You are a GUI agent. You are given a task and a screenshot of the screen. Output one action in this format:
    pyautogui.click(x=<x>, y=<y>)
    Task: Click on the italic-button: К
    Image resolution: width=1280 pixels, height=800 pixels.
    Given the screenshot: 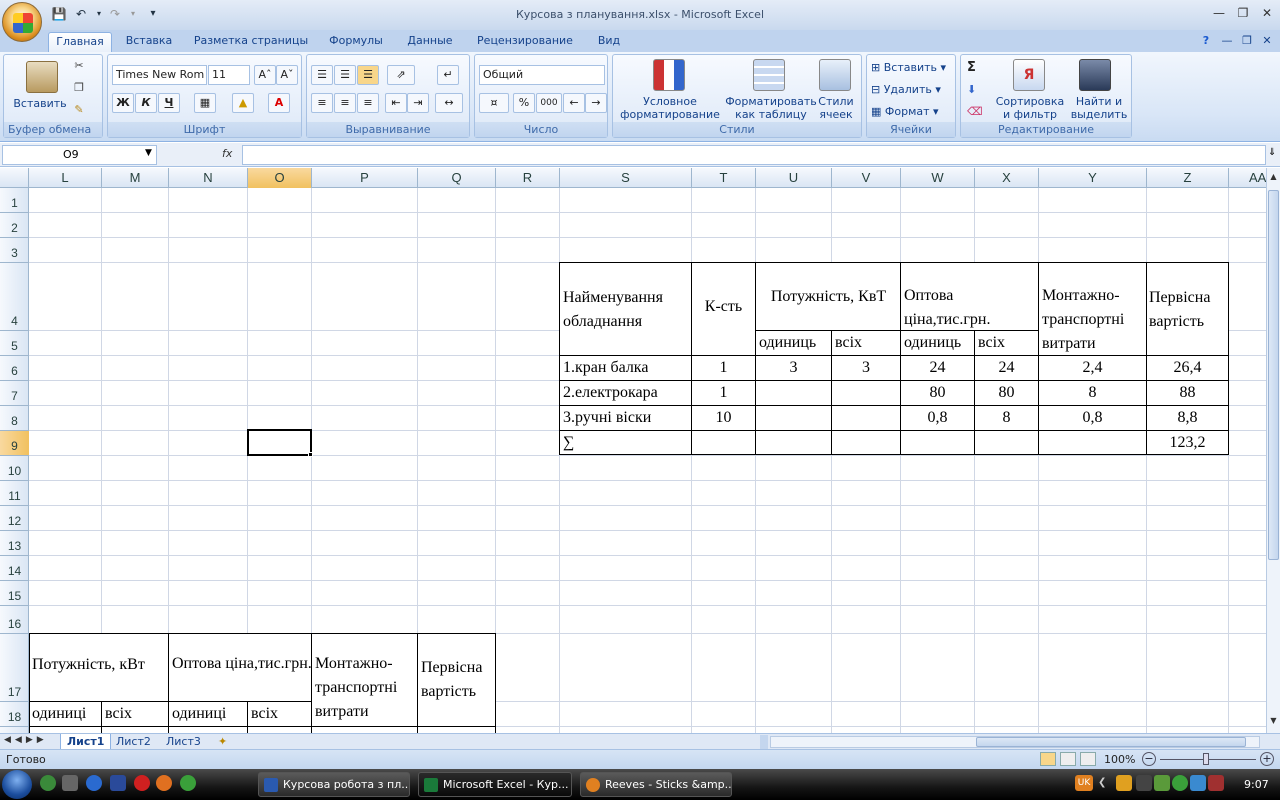 What is the action you would take?
    pyautogui.click(x=146, y=103)
    